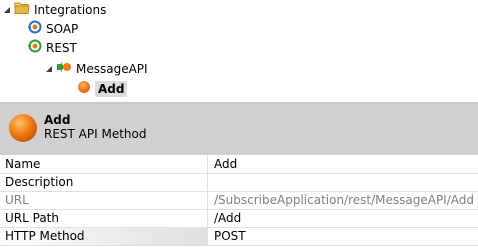 This screenshot has width=478, height=247. I want to click on property-value-input, so click(344, 182).